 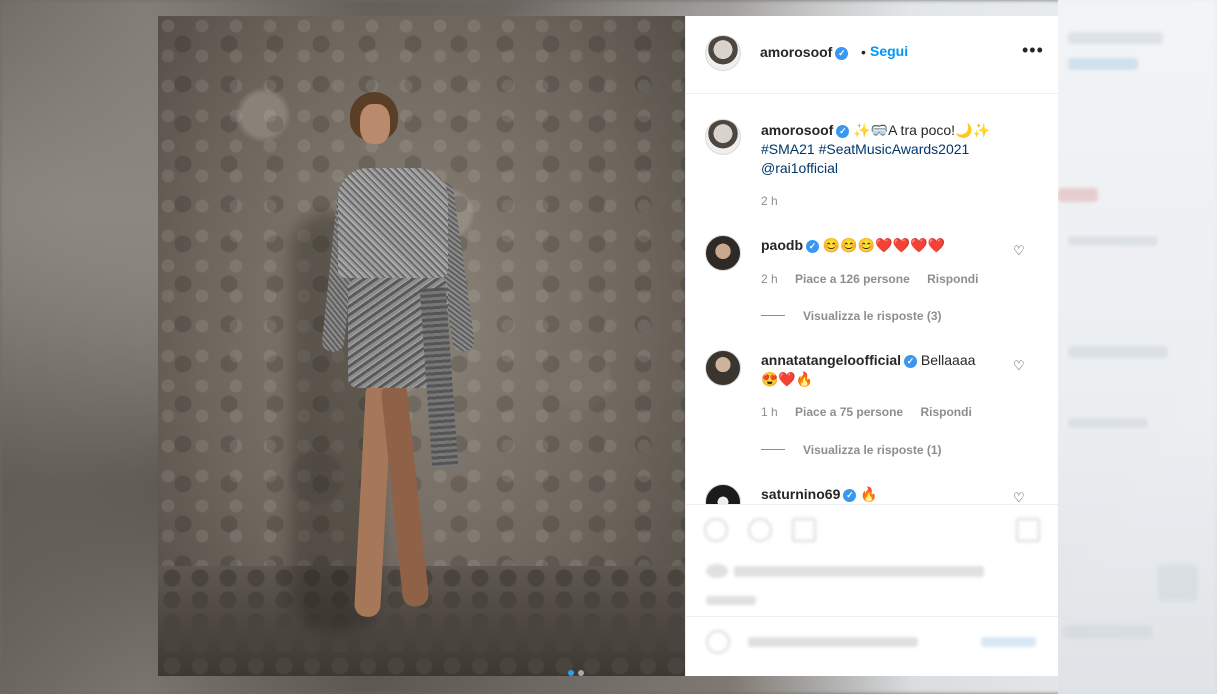 What do you see at coordinates (804, 530) in the screenshot?
I see `share-icon` at bounding box center [804, 530].